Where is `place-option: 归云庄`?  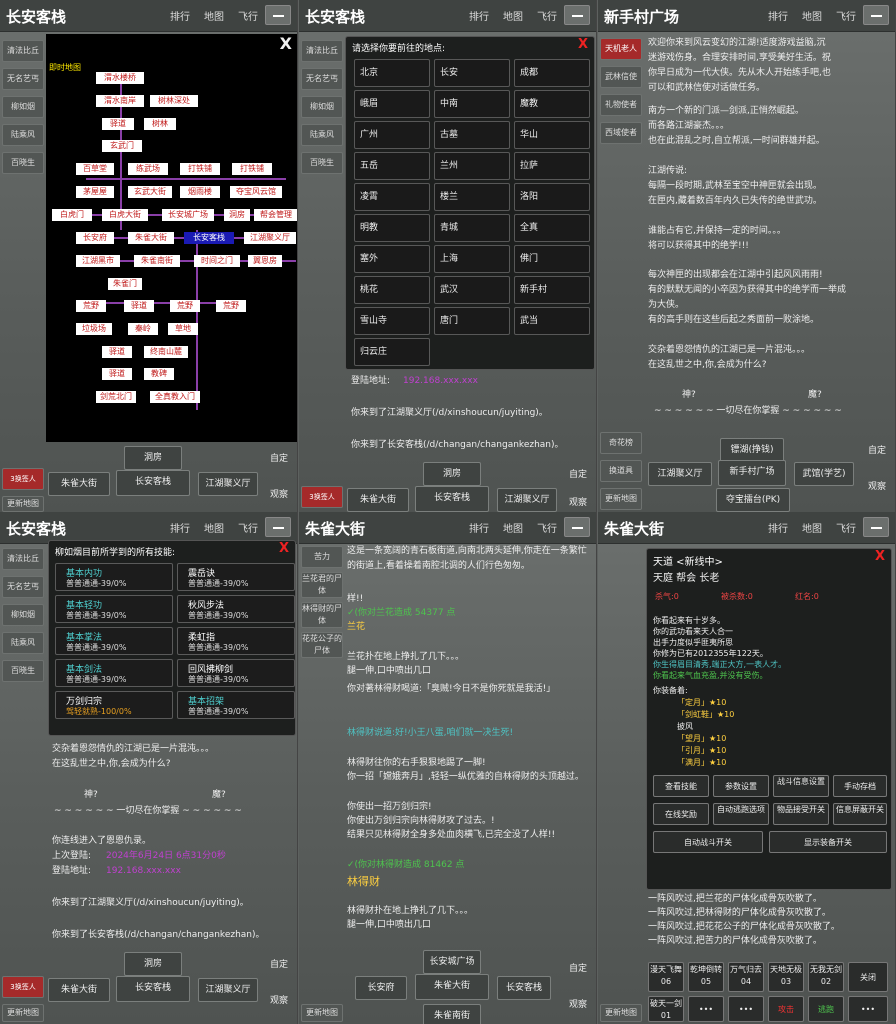 place-option: 归云庄 is located at coordinates (392, 352).